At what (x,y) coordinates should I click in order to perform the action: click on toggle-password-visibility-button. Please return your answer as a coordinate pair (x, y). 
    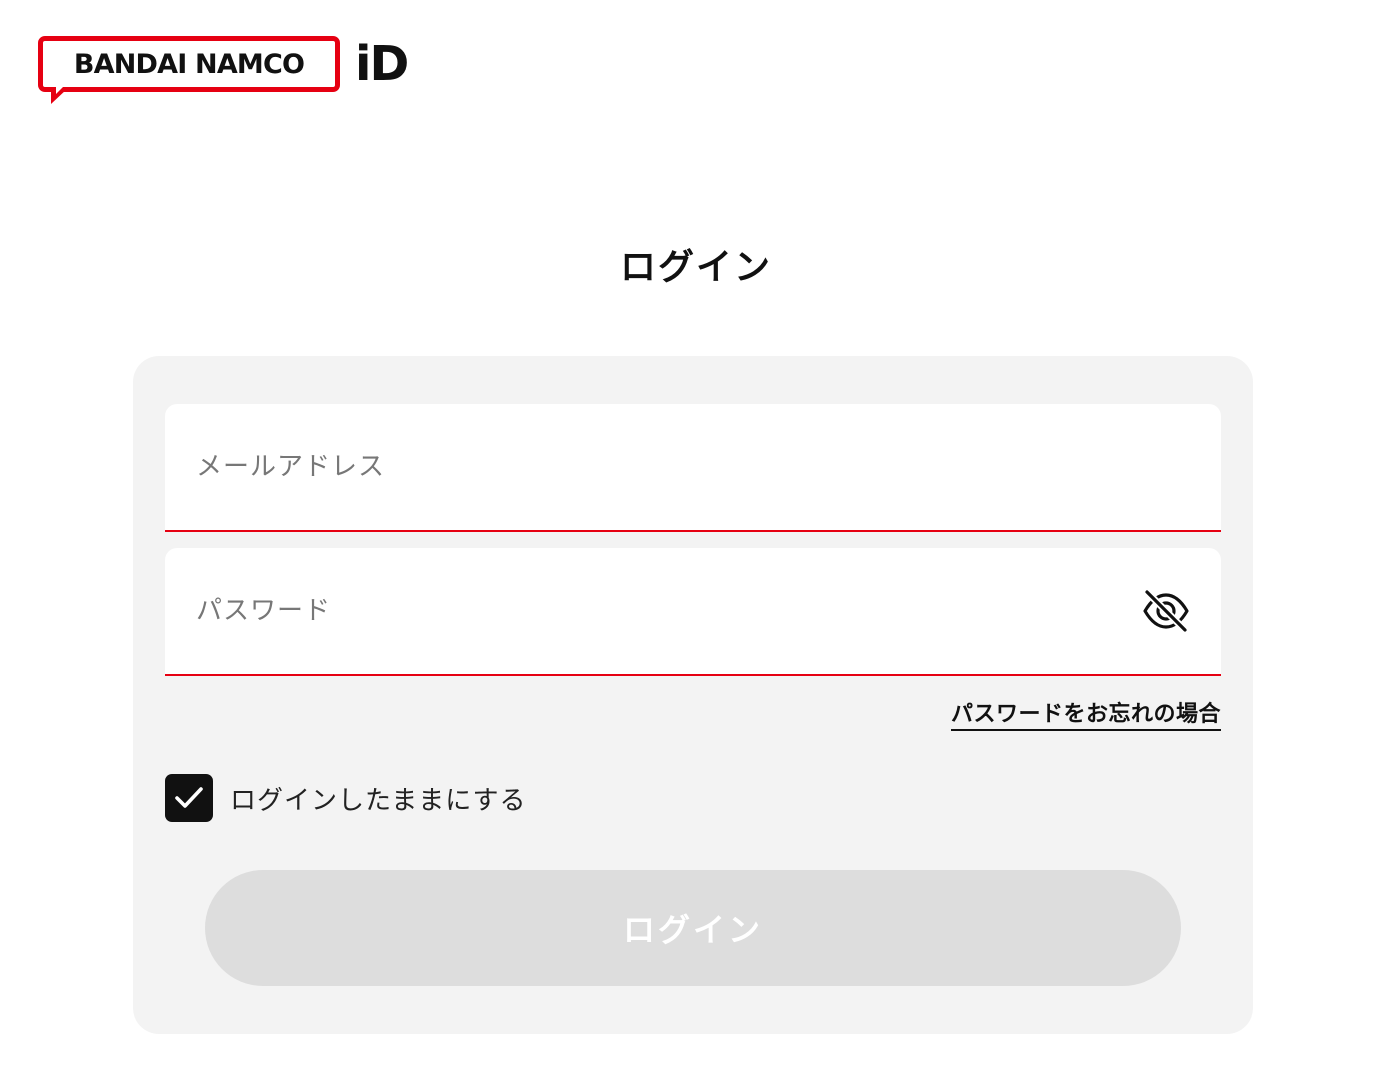
    Looking at the image, I should click on (1166, 611).